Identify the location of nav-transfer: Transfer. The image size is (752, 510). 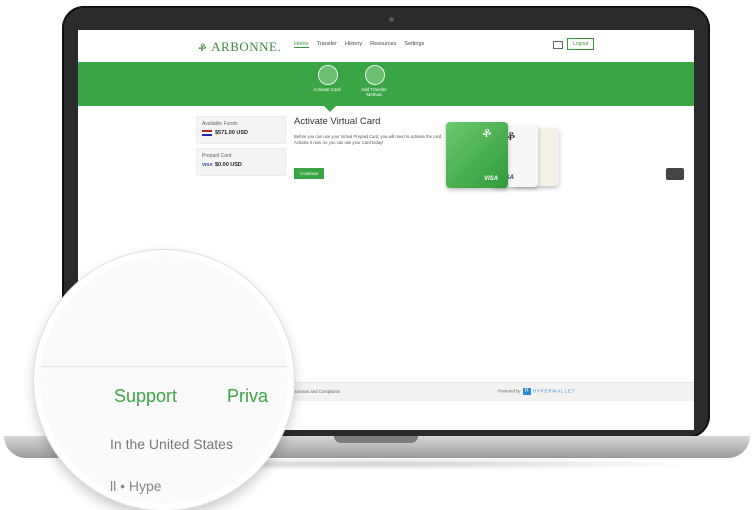
(327, 44).